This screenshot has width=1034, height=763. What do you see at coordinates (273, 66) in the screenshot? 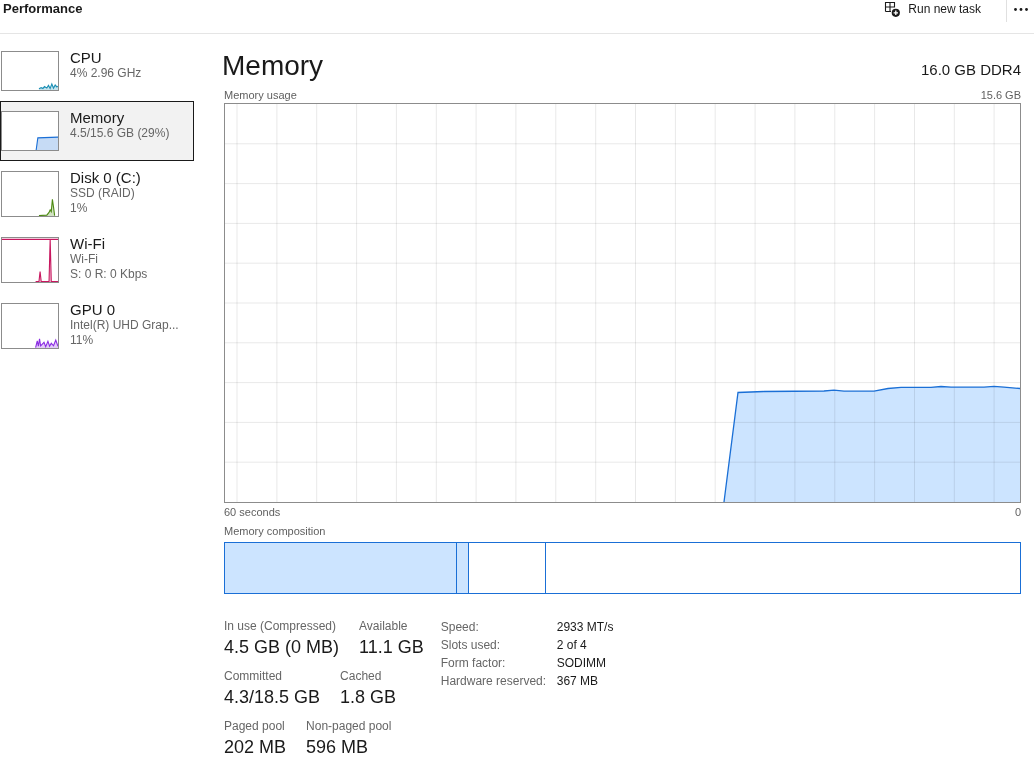
I see `section-title: Memory` at bounding box center [273, 66].